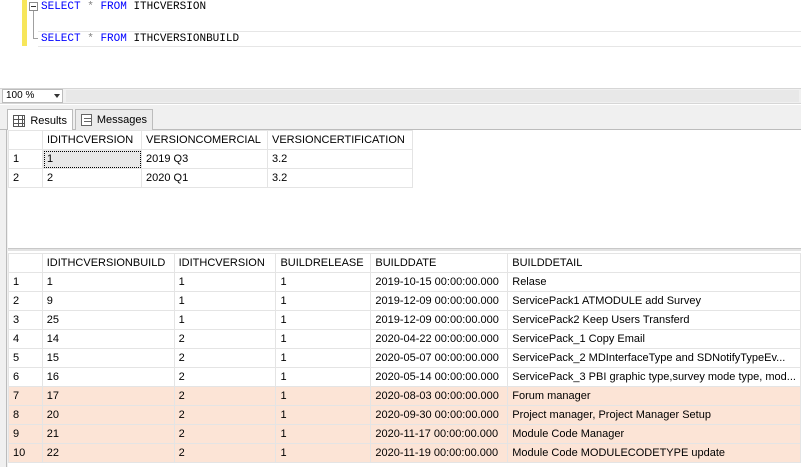  I want to click on table-cell: 20, so click(108, 415).